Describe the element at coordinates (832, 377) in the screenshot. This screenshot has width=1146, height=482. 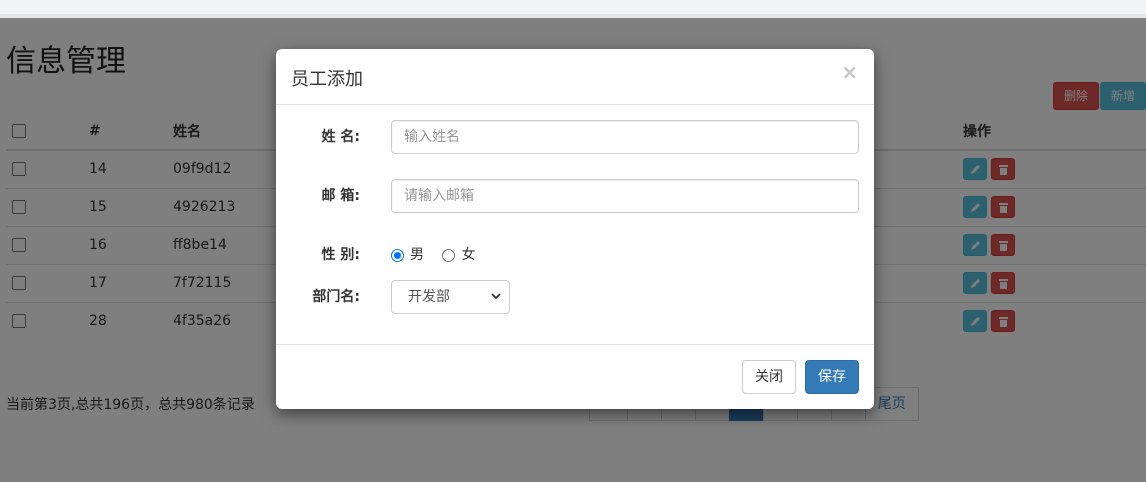
I see `save-button: 保存` at that location.